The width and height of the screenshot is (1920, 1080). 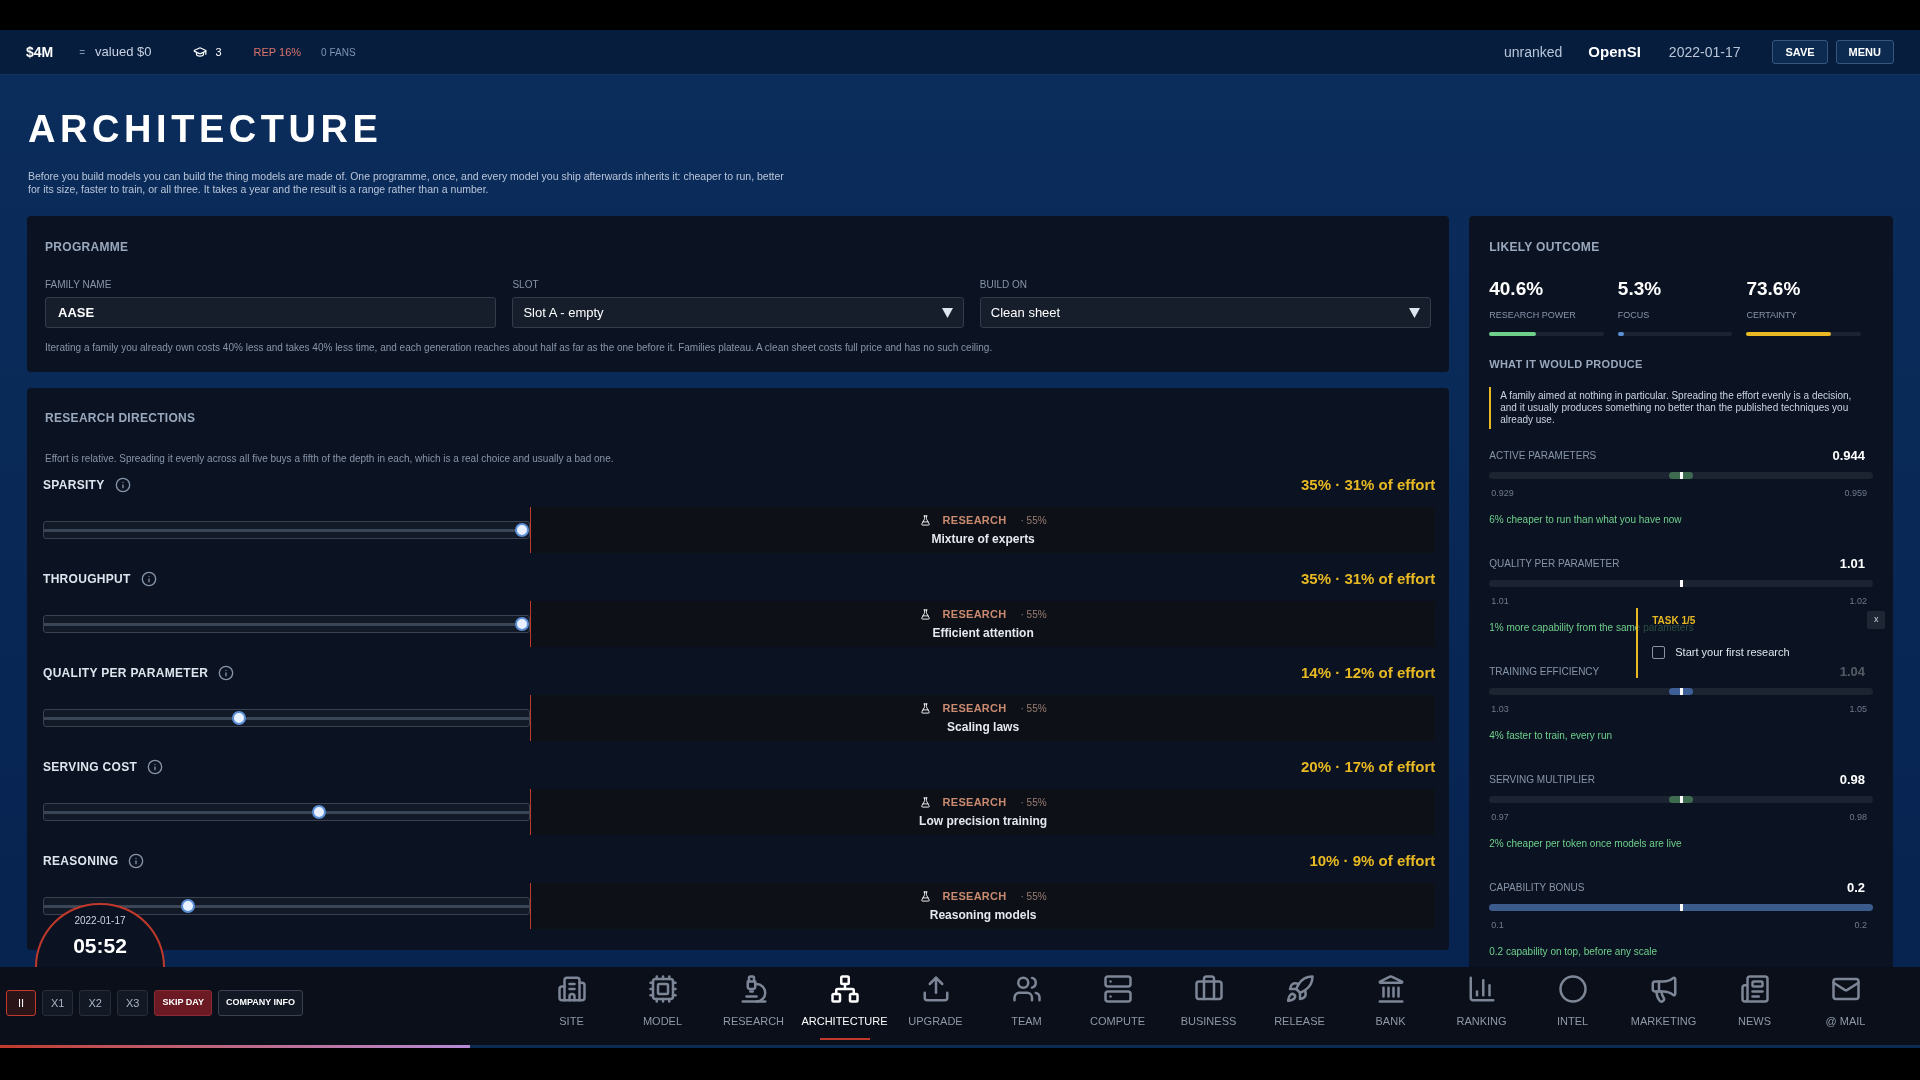 I want to click on nav-tab: COMPUTE, so click(x=1117, y=1006).